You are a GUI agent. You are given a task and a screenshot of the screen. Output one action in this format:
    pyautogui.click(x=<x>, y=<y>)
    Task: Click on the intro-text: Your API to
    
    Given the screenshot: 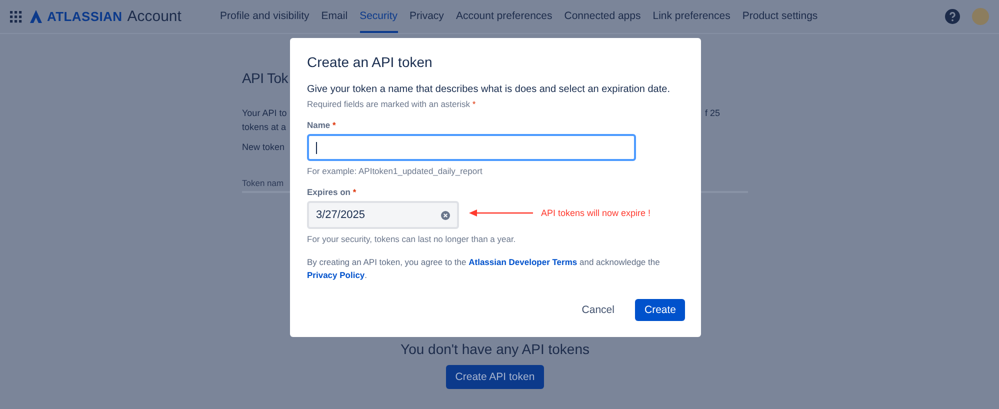 What is the action you would take?
    pyautogui.click(x=264, y=113)
    